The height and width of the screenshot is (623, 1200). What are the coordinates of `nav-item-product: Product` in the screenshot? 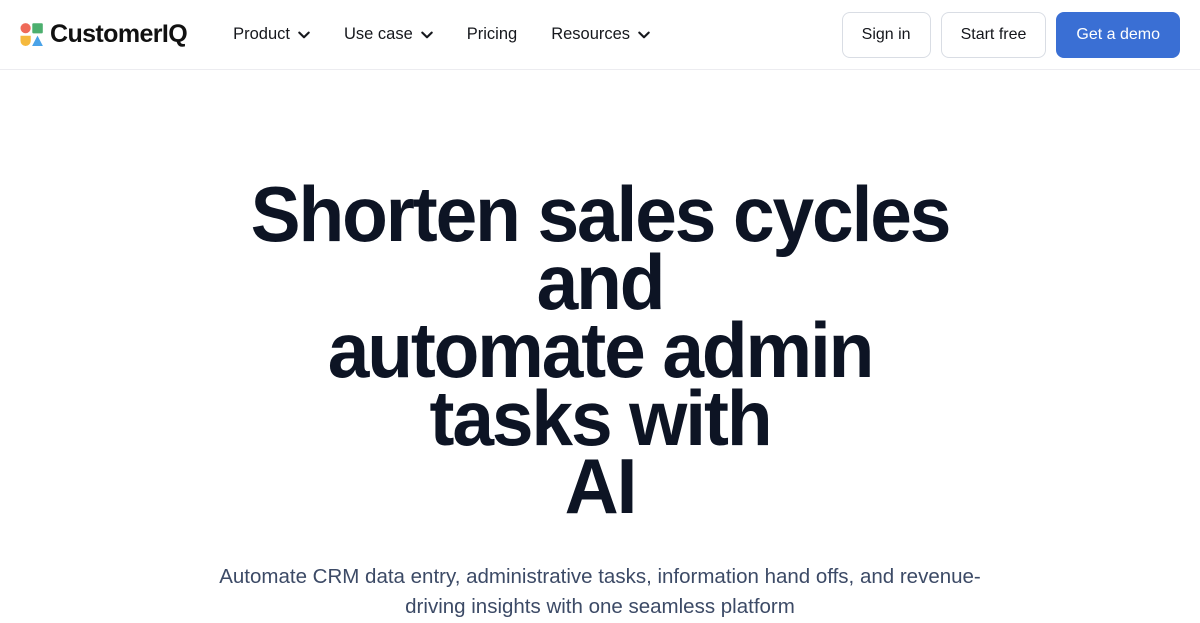 It's located at (271, 34).